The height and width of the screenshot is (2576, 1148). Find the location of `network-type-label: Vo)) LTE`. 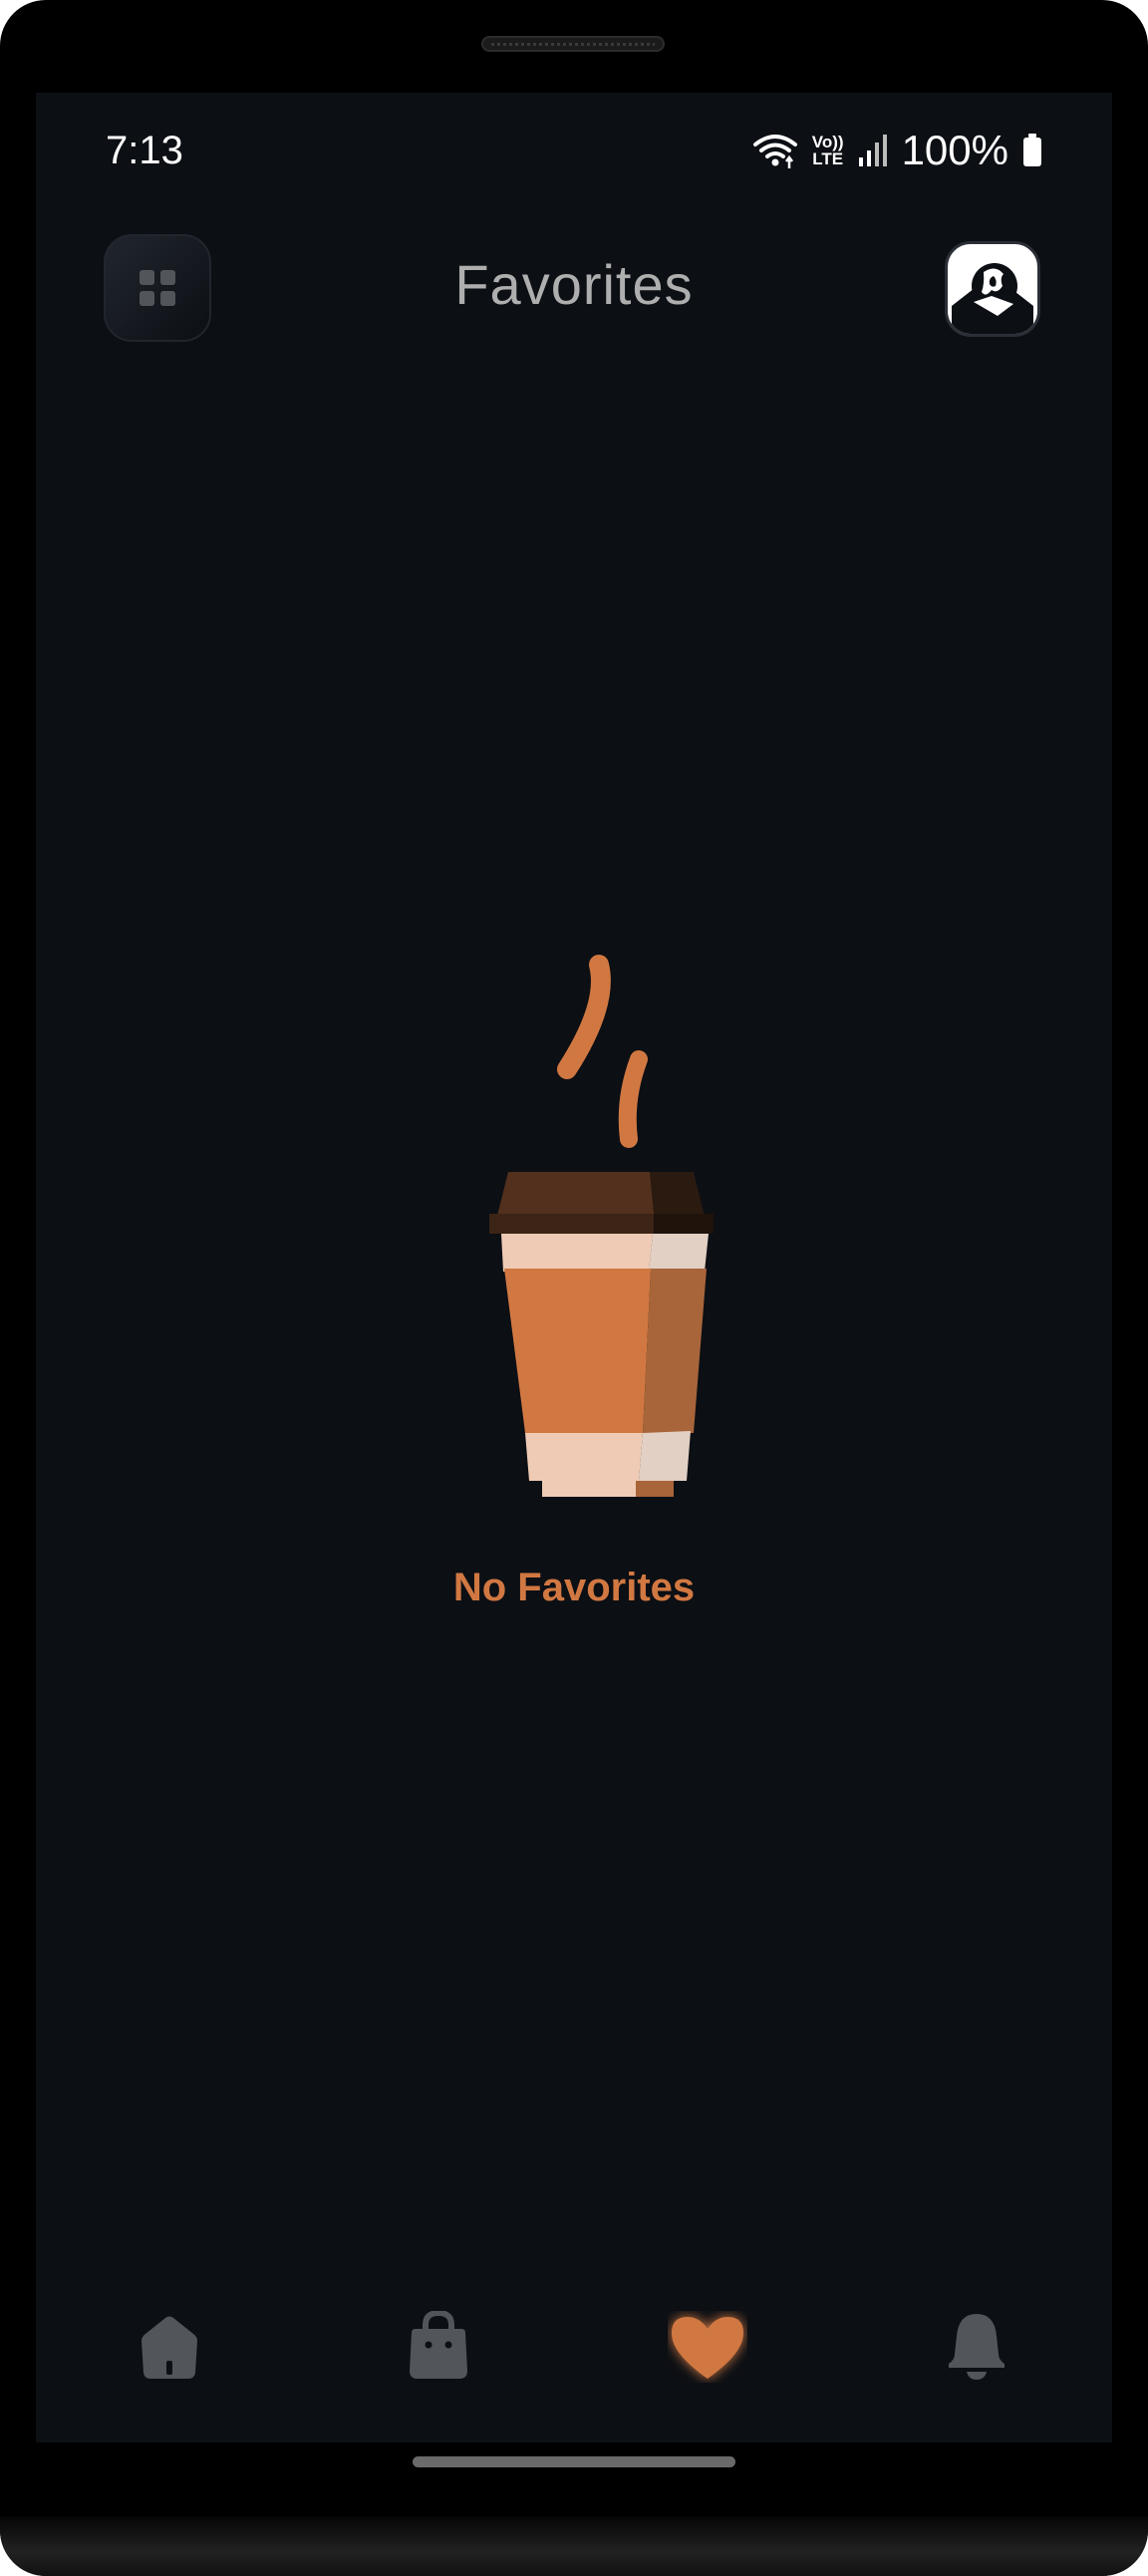

network-type-label: Vo)) LTE is located at coordinates (828, 150).